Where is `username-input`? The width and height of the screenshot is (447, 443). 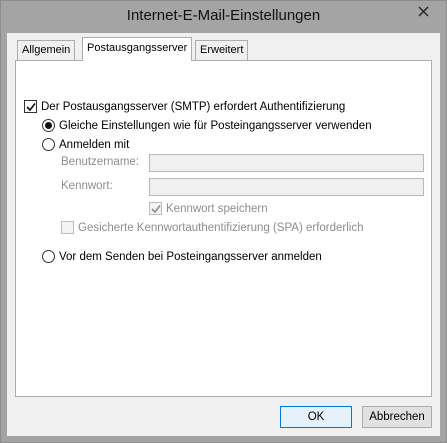 username-input is located at coordinates (286, 163).